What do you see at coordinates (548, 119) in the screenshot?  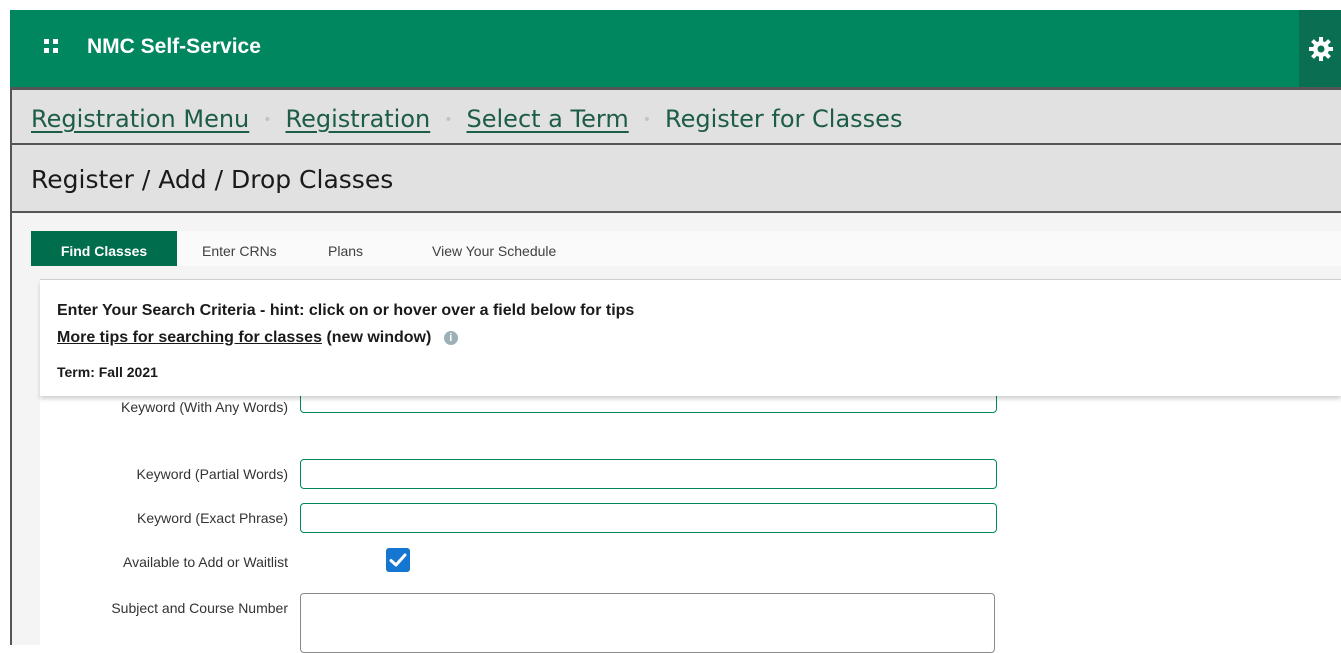 I see `breadcrumb-select-term: Select a Term` at bounding box center [548, 119].